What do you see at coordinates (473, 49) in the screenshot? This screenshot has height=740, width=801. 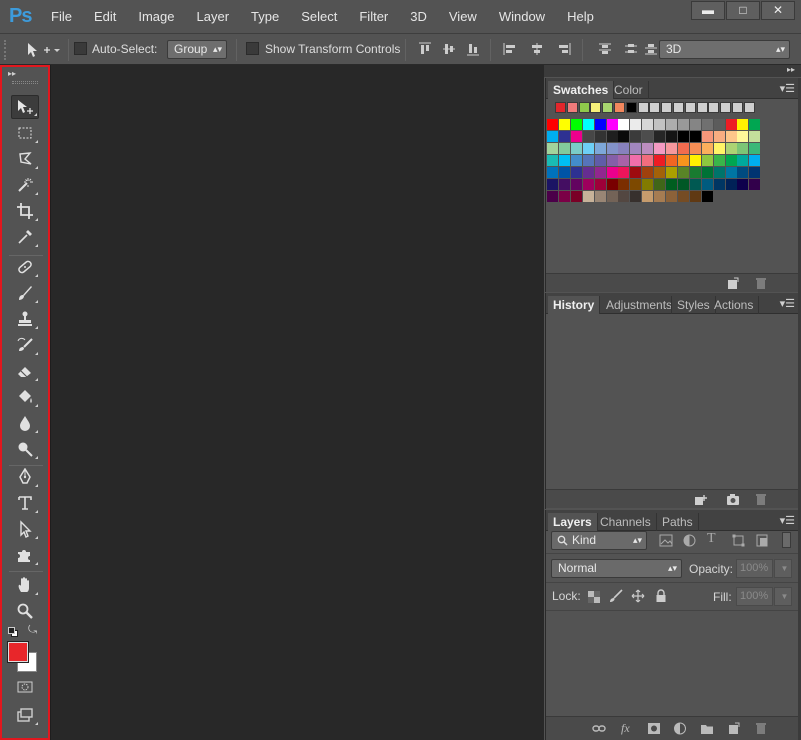 I see `align-bottom-icon` at bounding box center [473, 49].